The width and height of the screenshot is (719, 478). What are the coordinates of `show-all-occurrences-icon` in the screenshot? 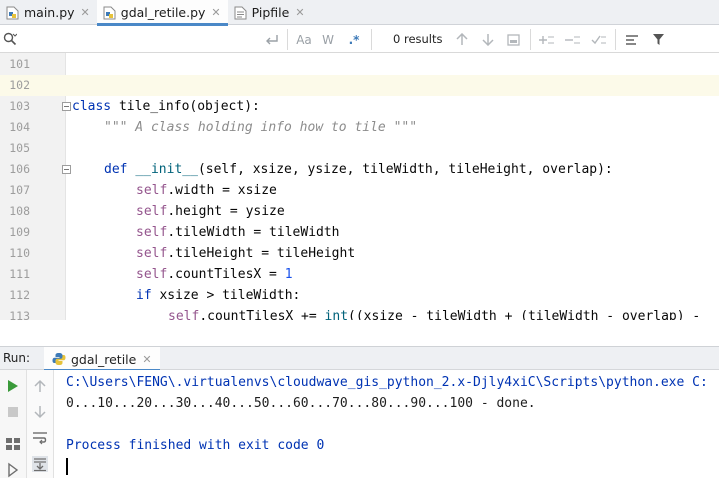 It's located at (513, 39).